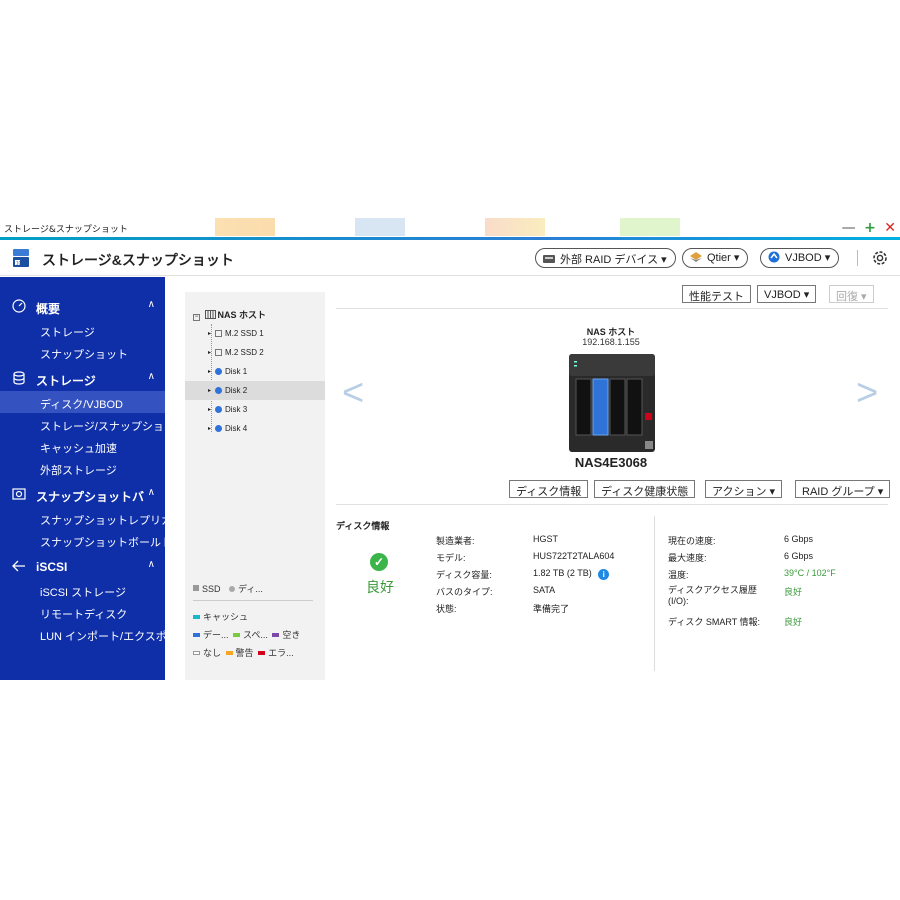 The image size is (900, 900). Describe the element at coordinates (255, 428) in the screenshot. I see `tree-item-disk-4: ▸ Disk 4` at that location.